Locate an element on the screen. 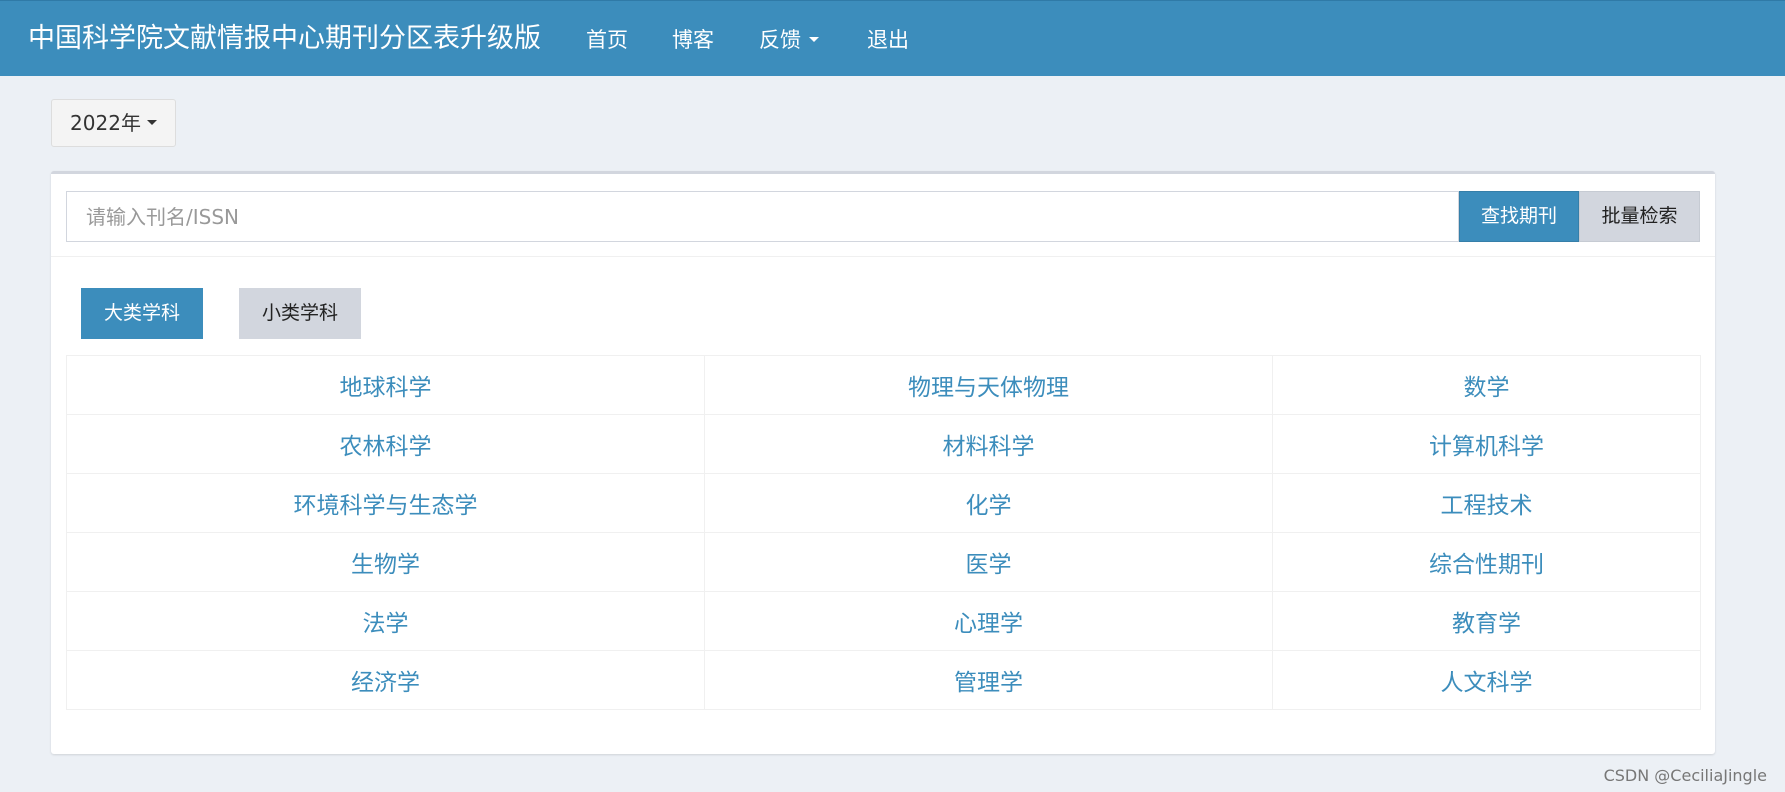 Image resolution: width=1785 pixels, height=792 pixels. table-row: 经济学 管理学 人文科学 is located at coordinates (883, 680).